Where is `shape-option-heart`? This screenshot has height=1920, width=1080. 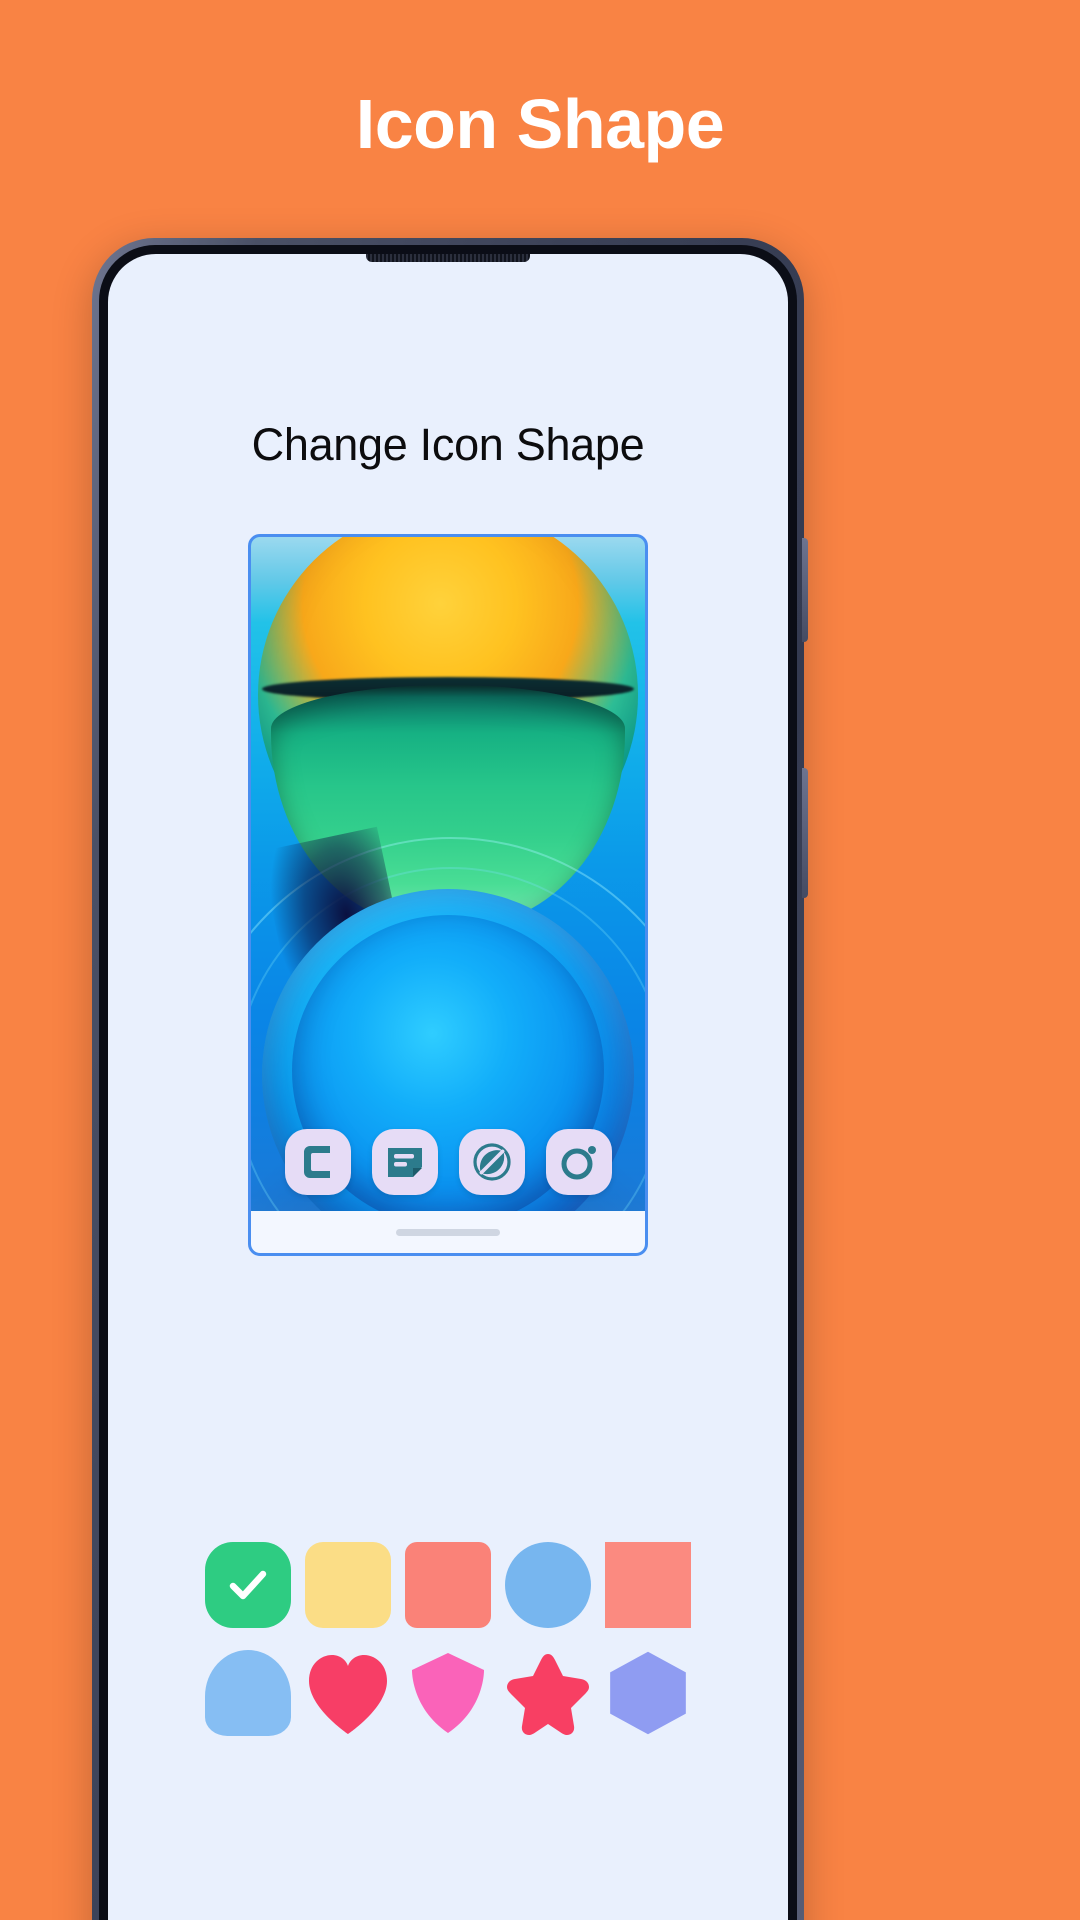
shape-option-heart is located at coordinates (348, 1693).